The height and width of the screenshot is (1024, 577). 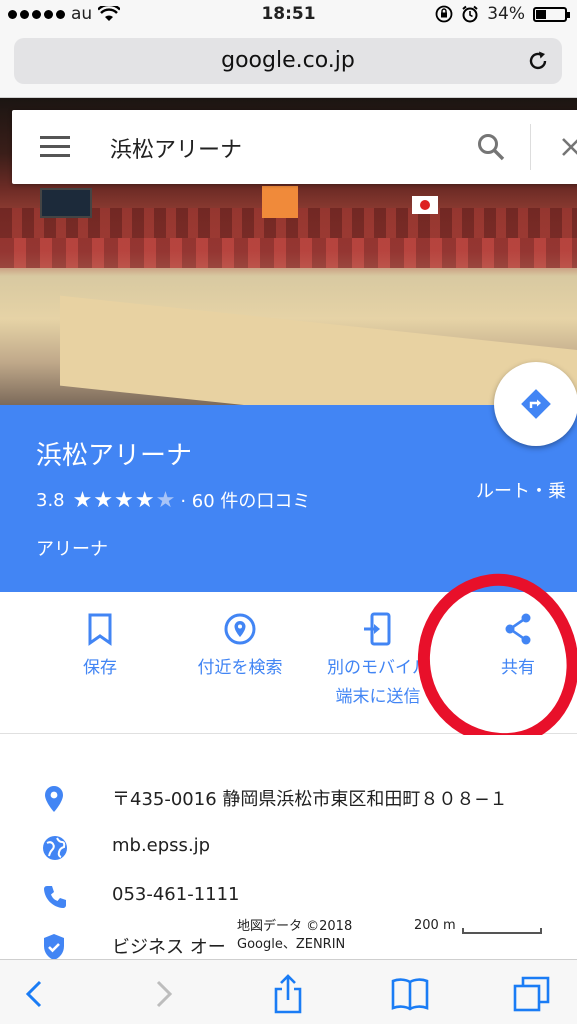 I want to click on directions-icon, so click(x=536, y=404).